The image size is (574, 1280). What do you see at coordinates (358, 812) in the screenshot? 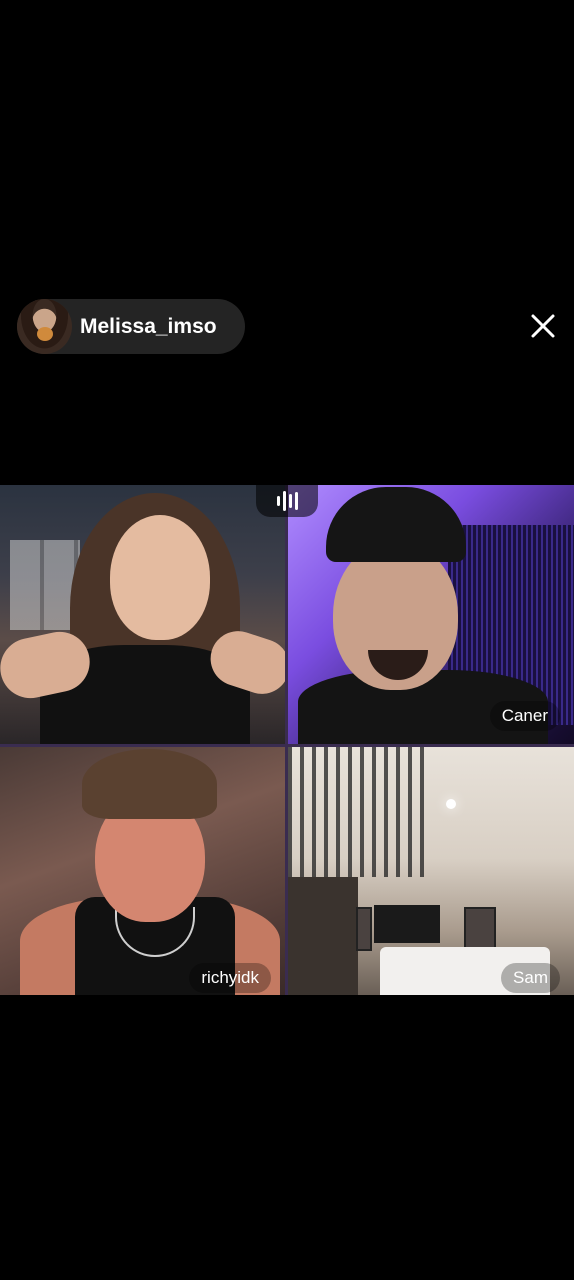
I see `loft-railing` at bounding box center [358, 812].